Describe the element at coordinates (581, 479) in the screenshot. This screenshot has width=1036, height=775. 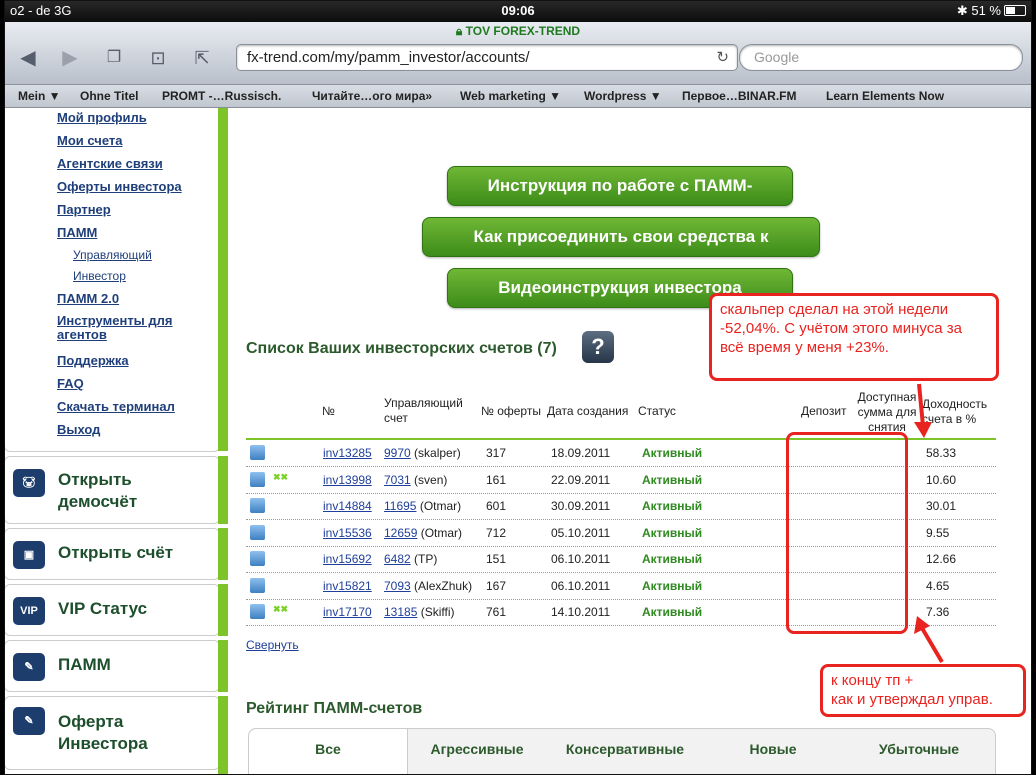
I see `creation-date: 22.09.2011` at that location.